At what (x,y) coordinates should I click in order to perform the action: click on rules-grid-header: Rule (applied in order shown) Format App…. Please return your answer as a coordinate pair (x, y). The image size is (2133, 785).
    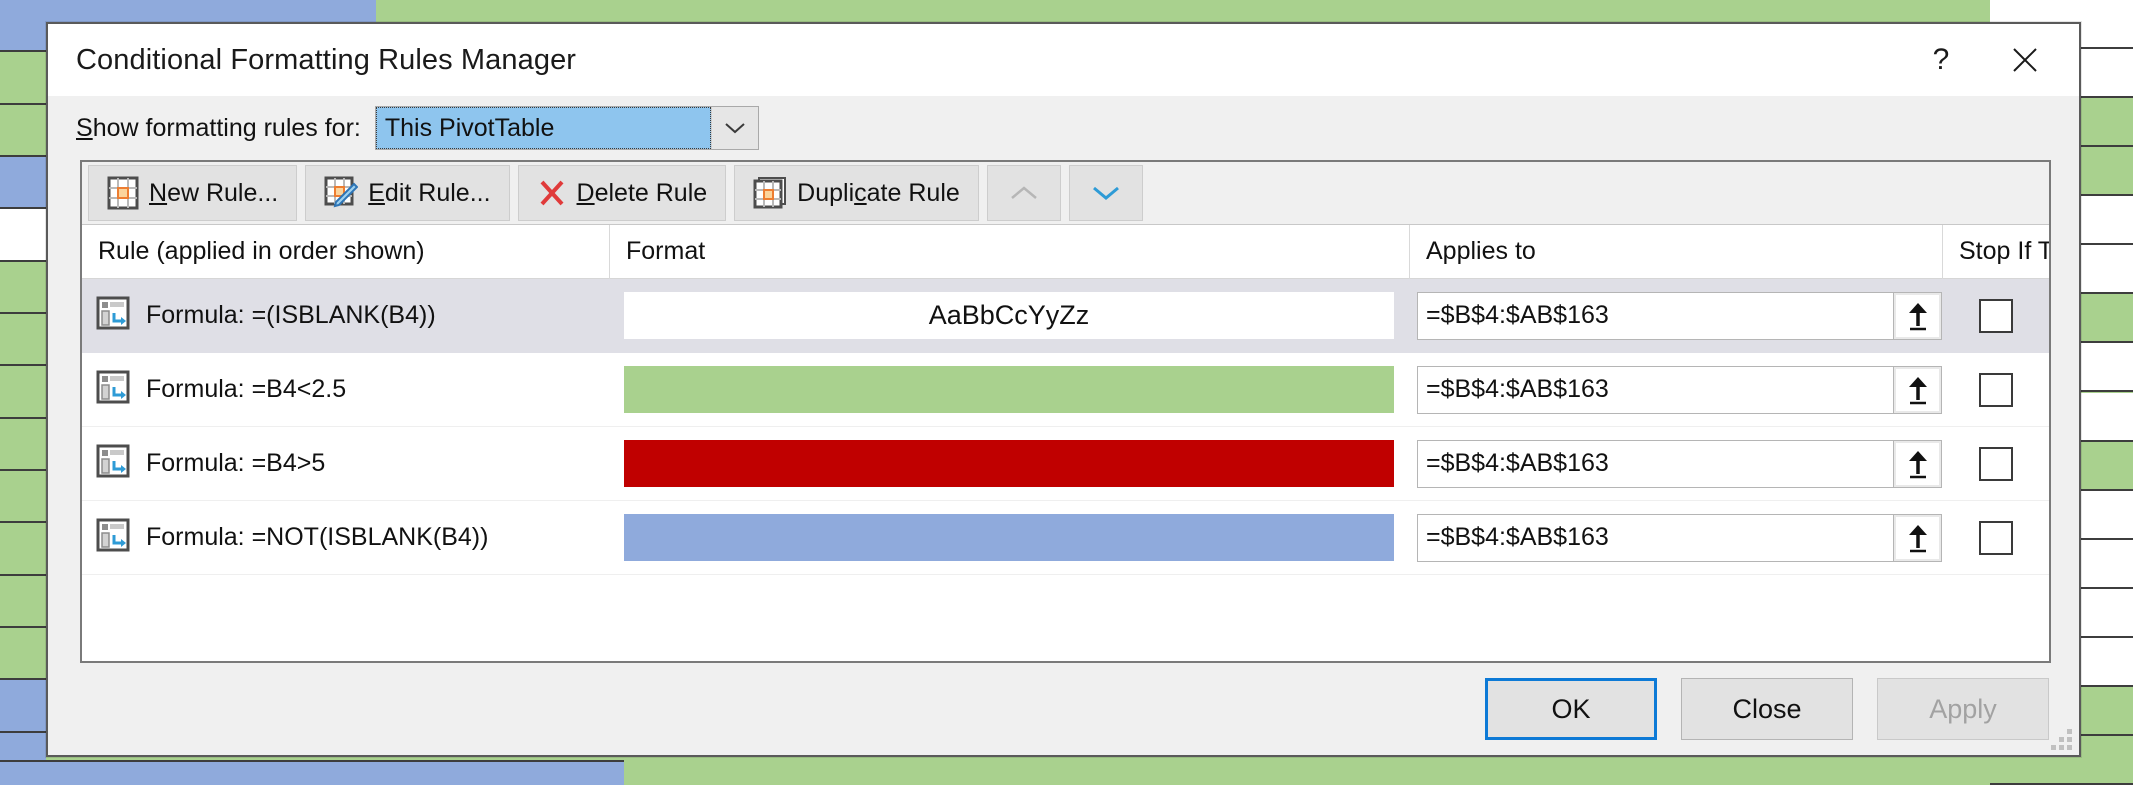
    Looking at the image, I should click on (1065, 251).